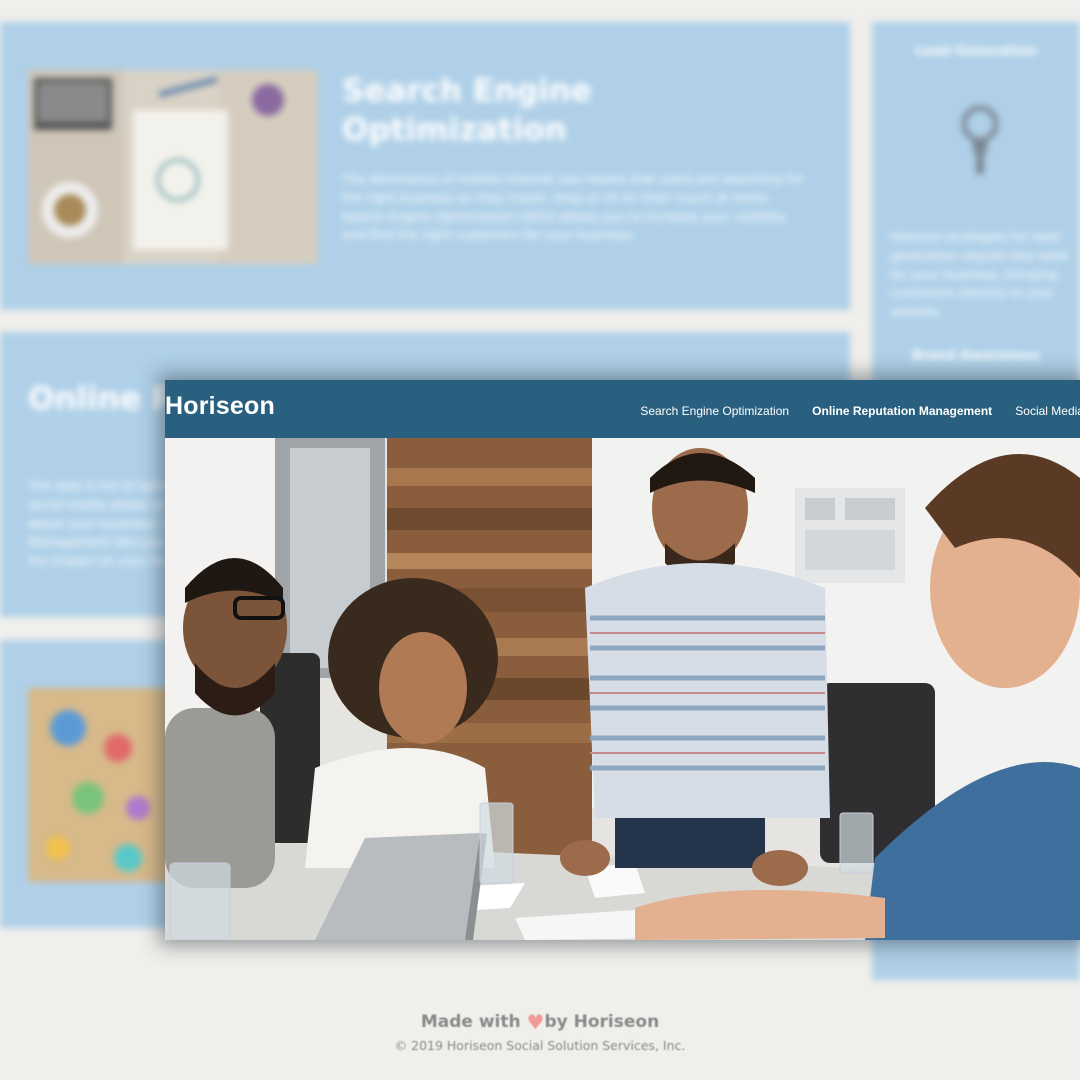 The image size is (1080, 1080). I want to click on nav-link-seo: Search Engine Optimization, so click(714, 411).